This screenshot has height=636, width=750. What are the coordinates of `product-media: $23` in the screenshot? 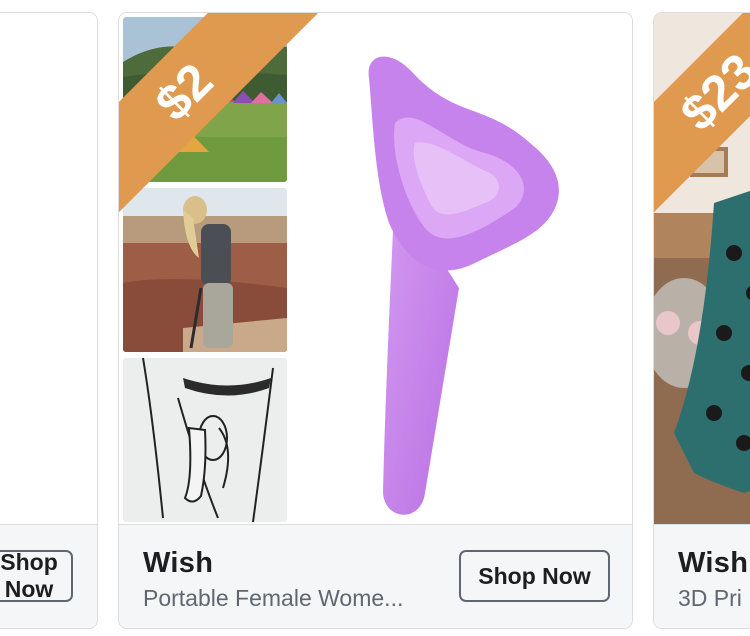 It's located at (702, 270).